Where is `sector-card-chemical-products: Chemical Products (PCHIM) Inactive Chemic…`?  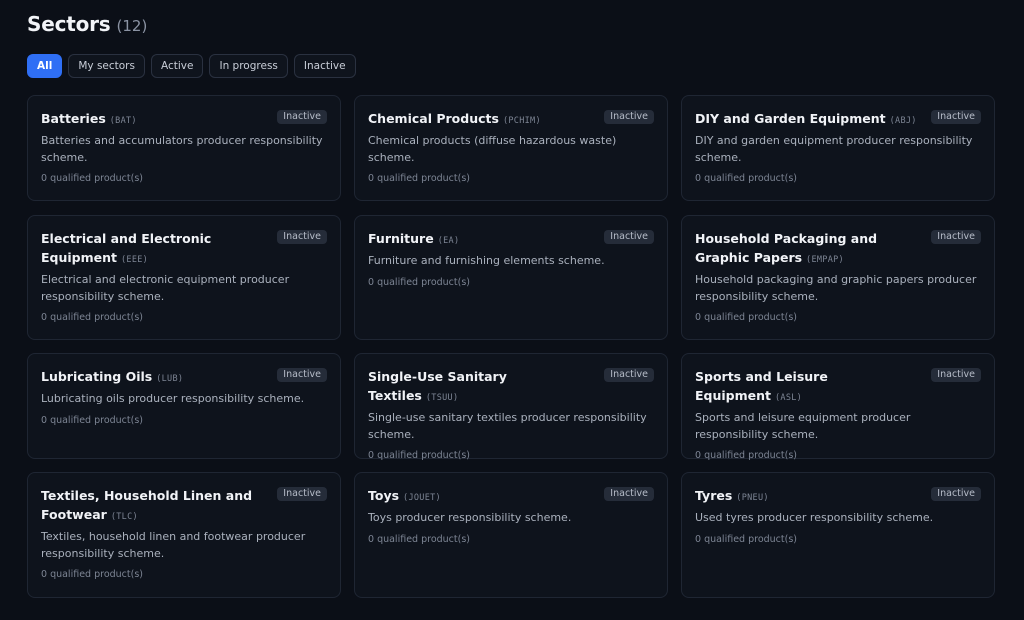
sector-card-chemical-products: Chemical Products (PCHIM) Inactive Chemic… is located at coordinates (511, 148).